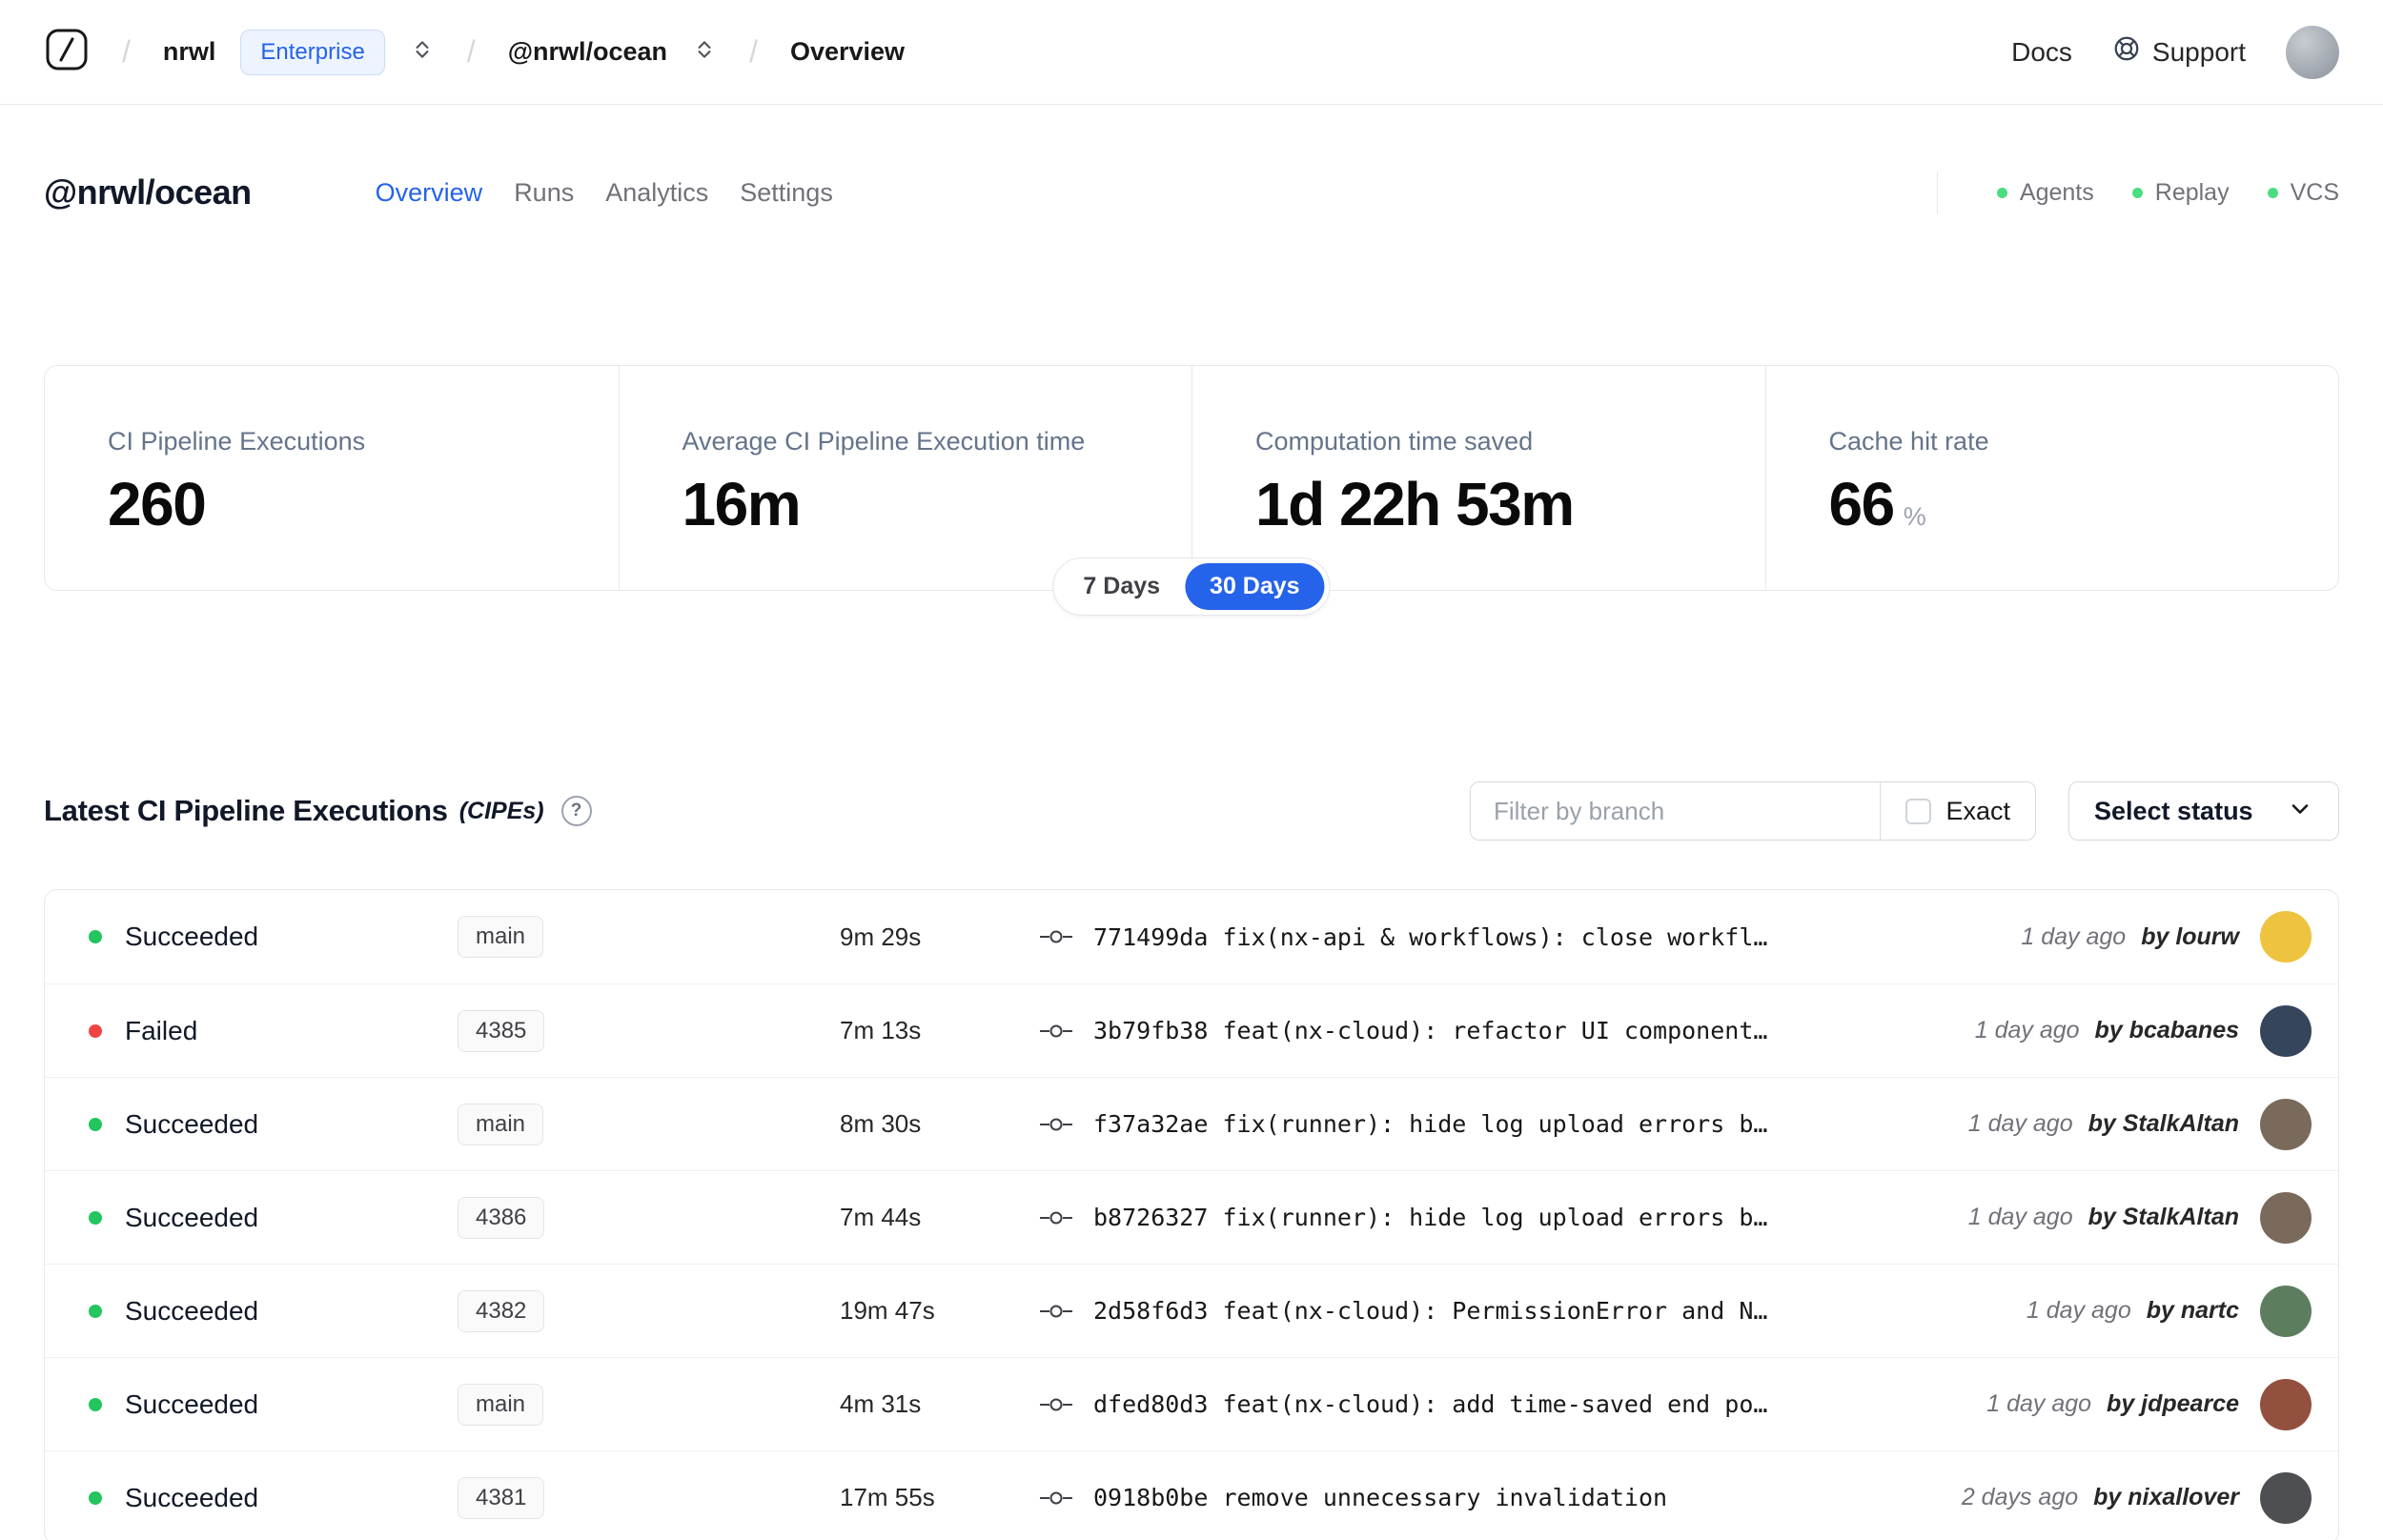 The height and width of the screenshot is (1540, 2383). Describe the element at coordinates (162, 1030) in the screenshot. I see `status-label: Failed` at that location.